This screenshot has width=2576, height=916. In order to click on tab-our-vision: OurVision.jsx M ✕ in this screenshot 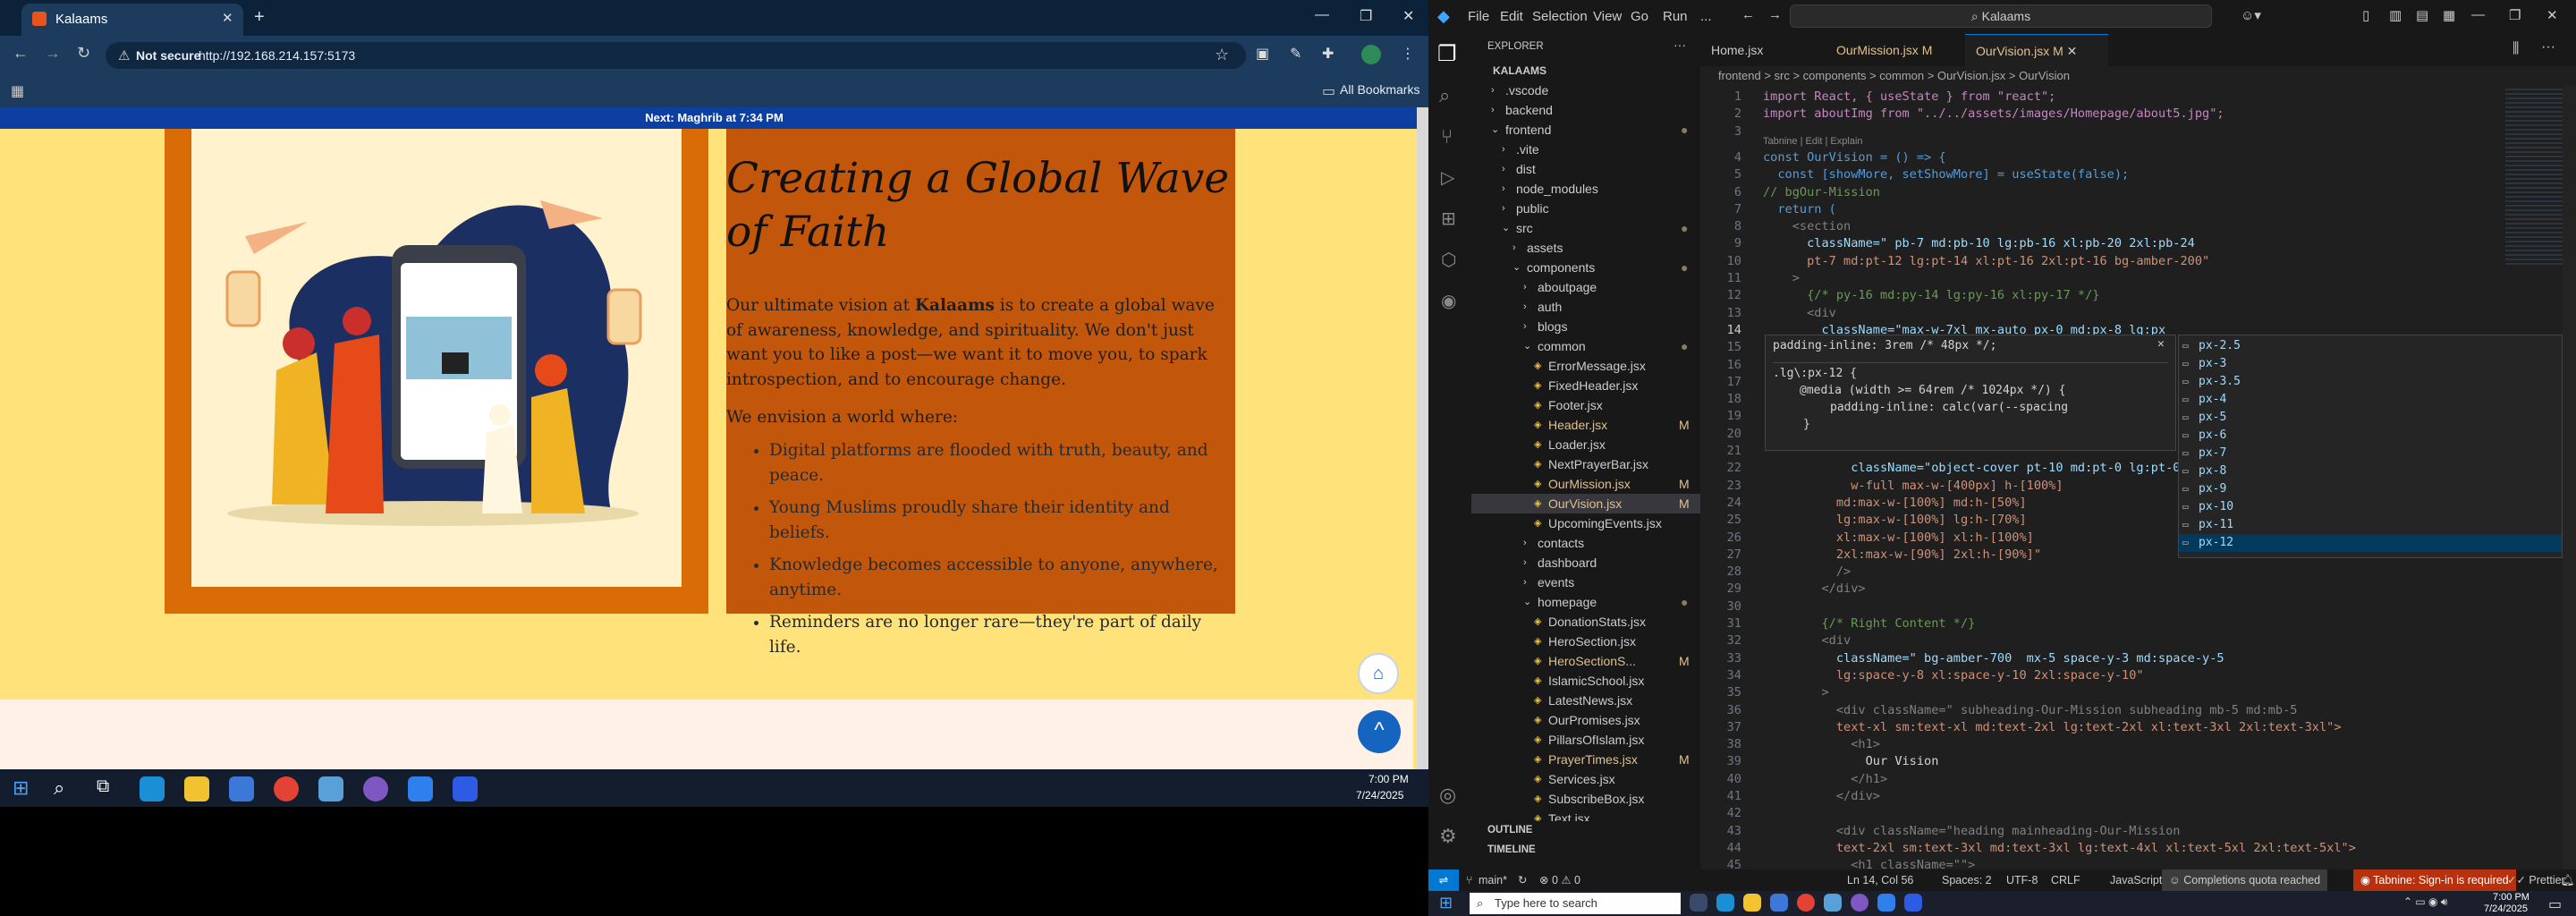, I will do `click(2036, 50)`.